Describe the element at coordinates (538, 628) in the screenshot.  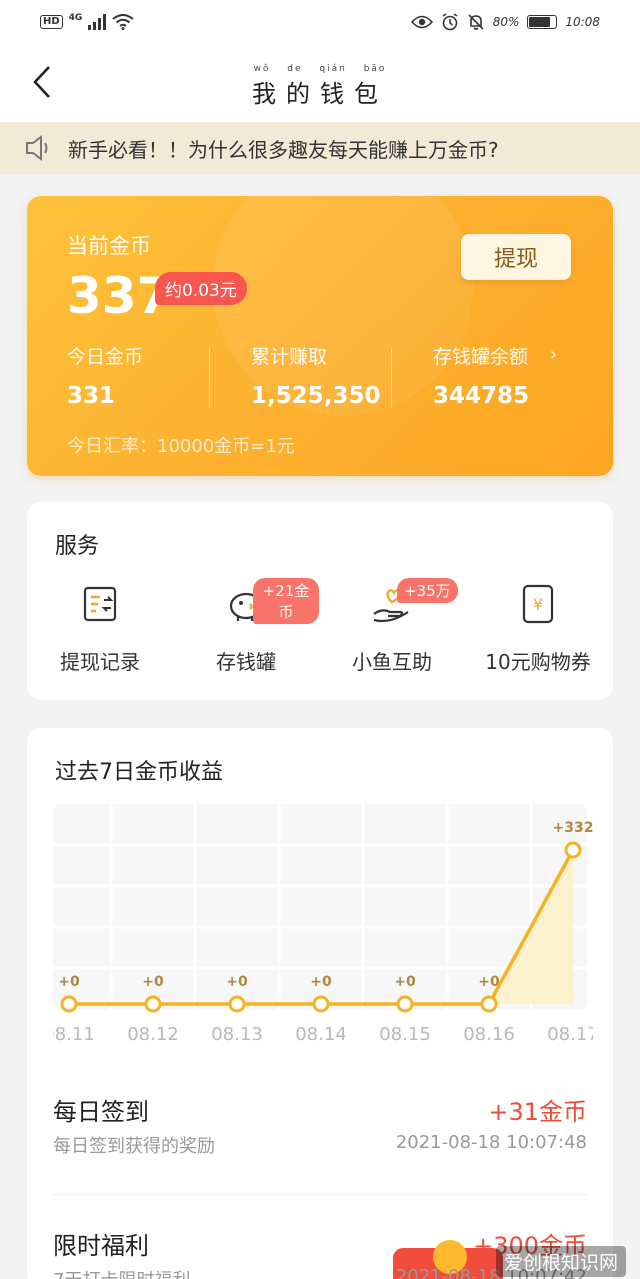
I see `service-coupon: ¥ 10元购物券` at that location.